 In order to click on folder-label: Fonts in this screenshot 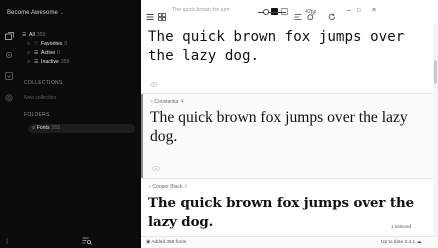, I will do `click(43, 128)`.